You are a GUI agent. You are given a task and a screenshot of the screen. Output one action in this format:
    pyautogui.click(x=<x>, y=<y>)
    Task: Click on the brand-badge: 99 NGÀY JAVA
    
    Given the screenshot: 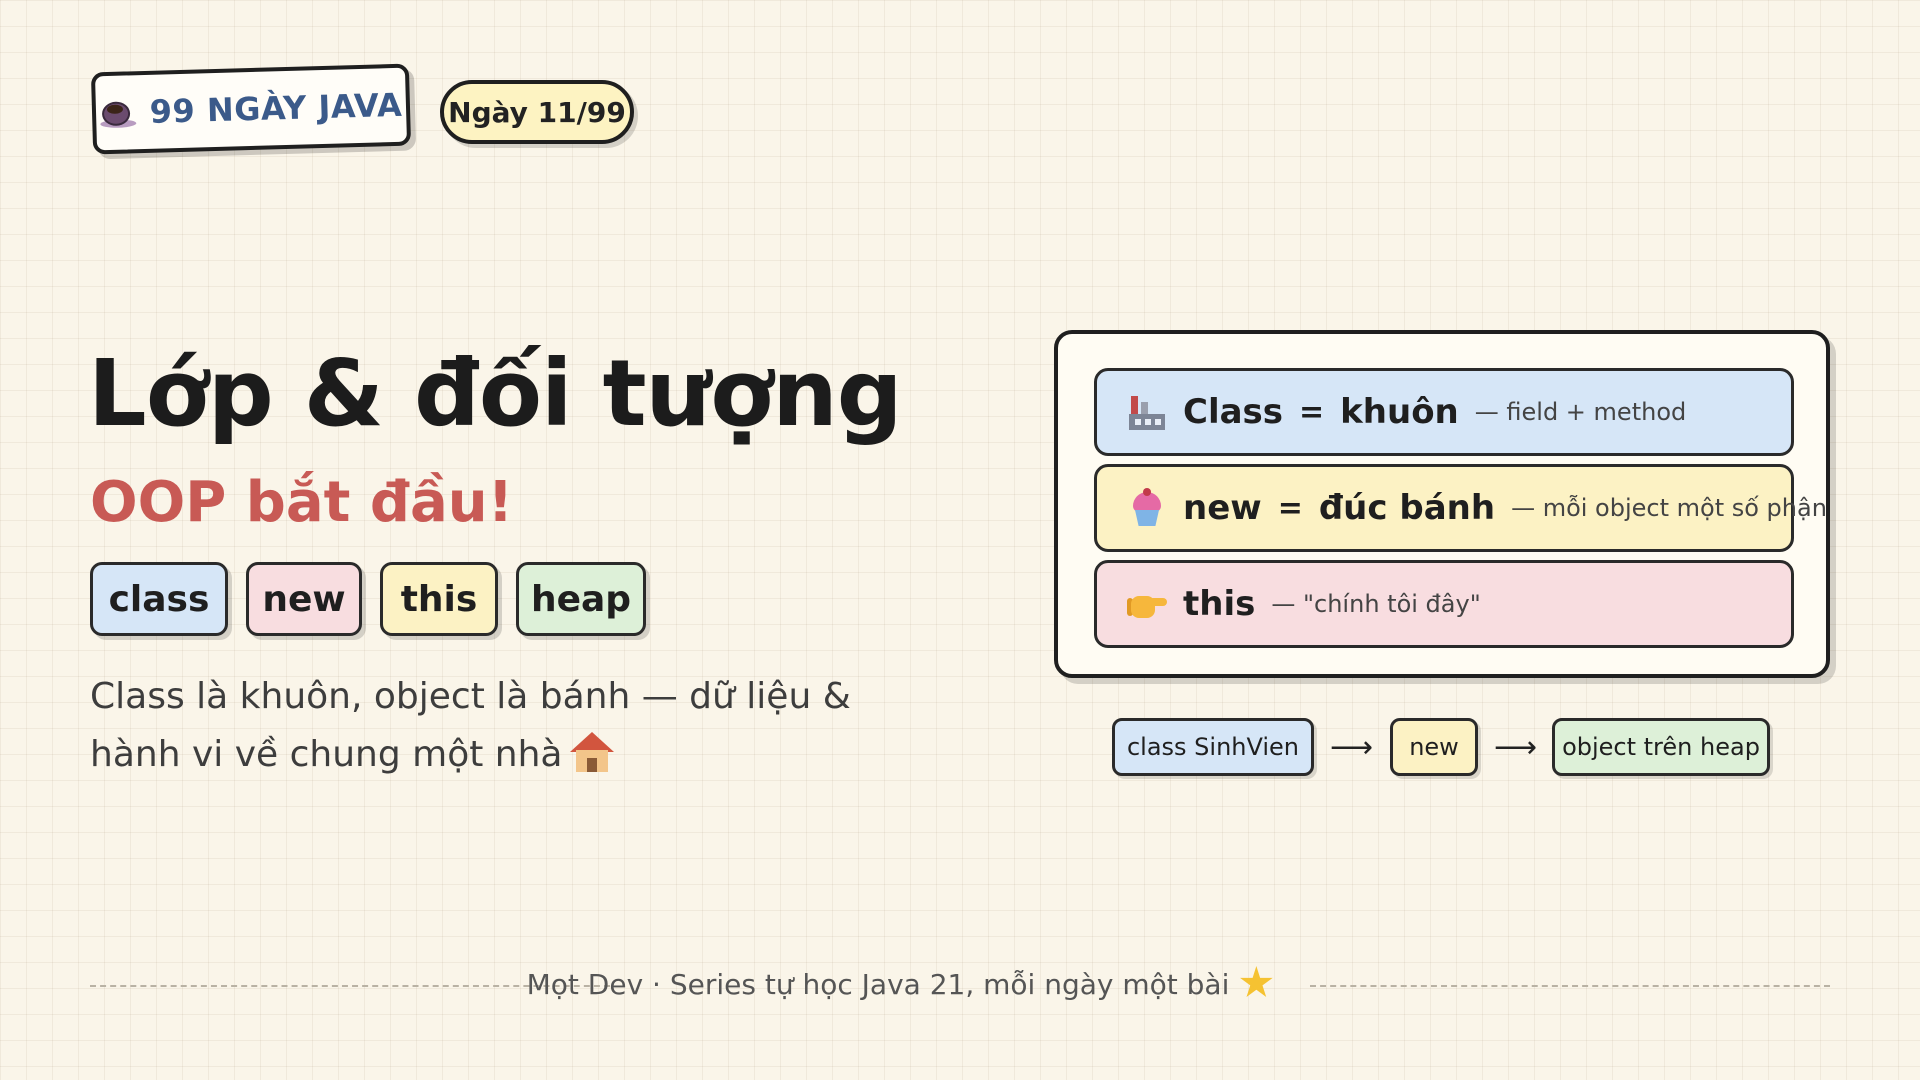 What is the action you would take?
    pyautogui.click(x=251, y=109)
    